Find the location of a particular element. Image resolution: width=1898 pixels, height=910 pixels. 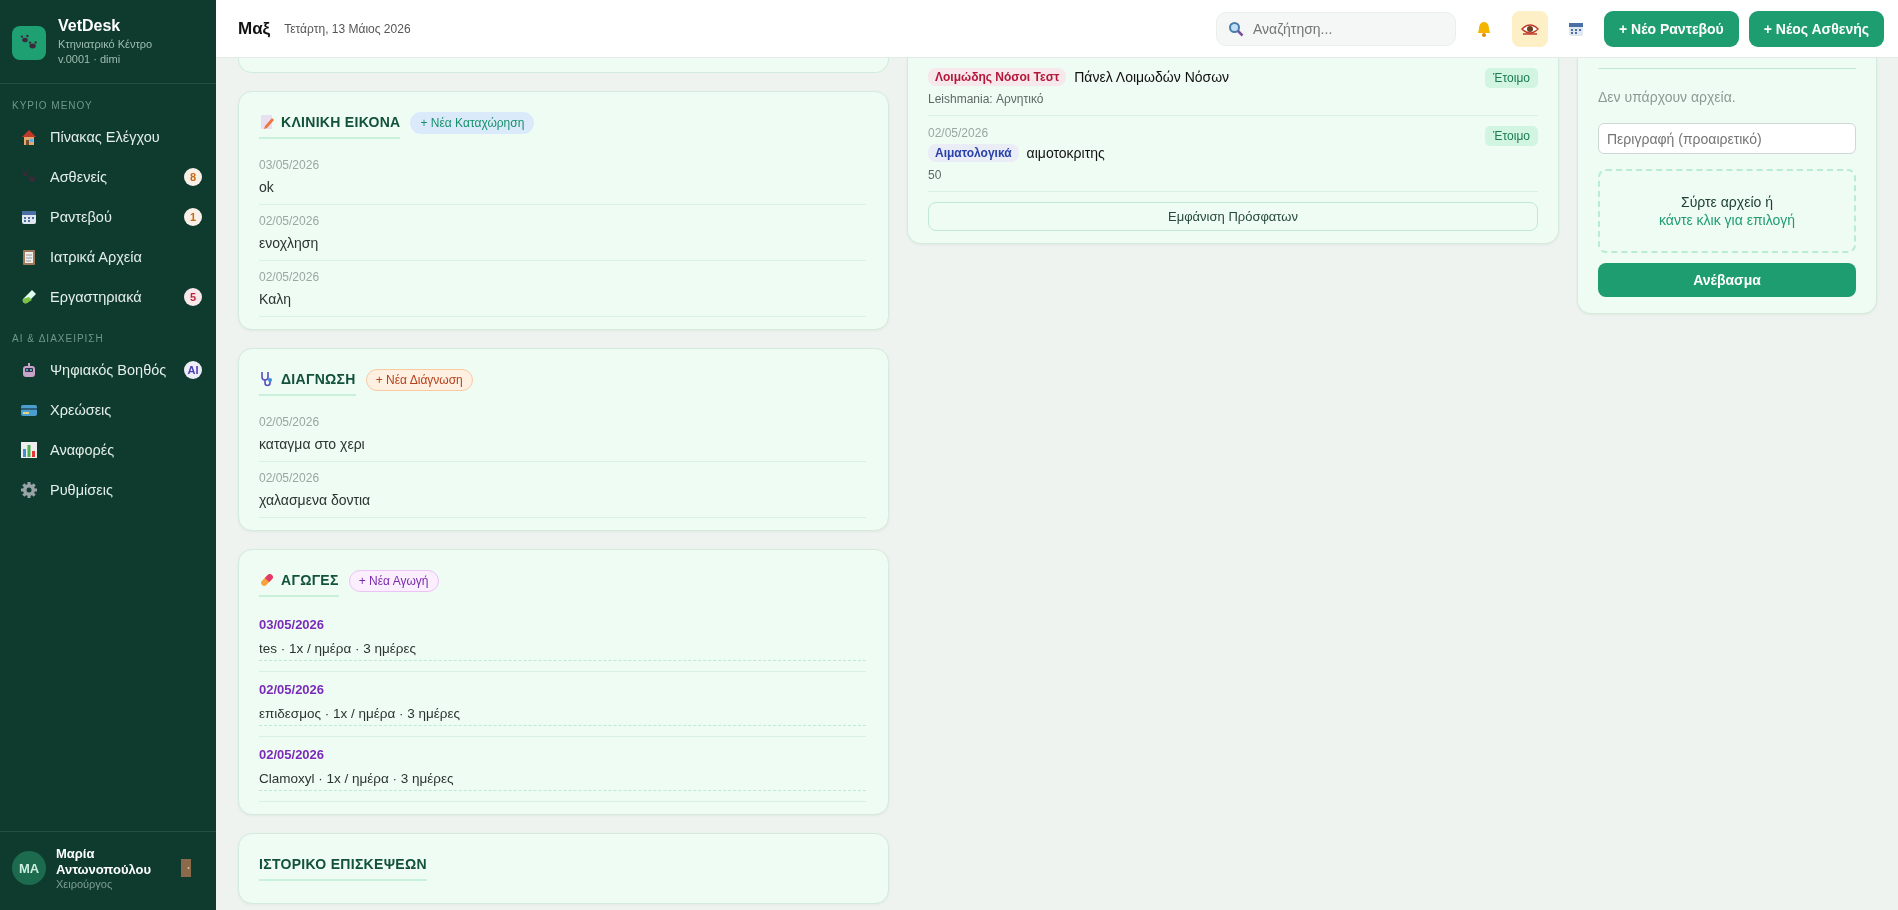

nav-item: Εργαστηριακά 5 is located at coordinates (108, 297).